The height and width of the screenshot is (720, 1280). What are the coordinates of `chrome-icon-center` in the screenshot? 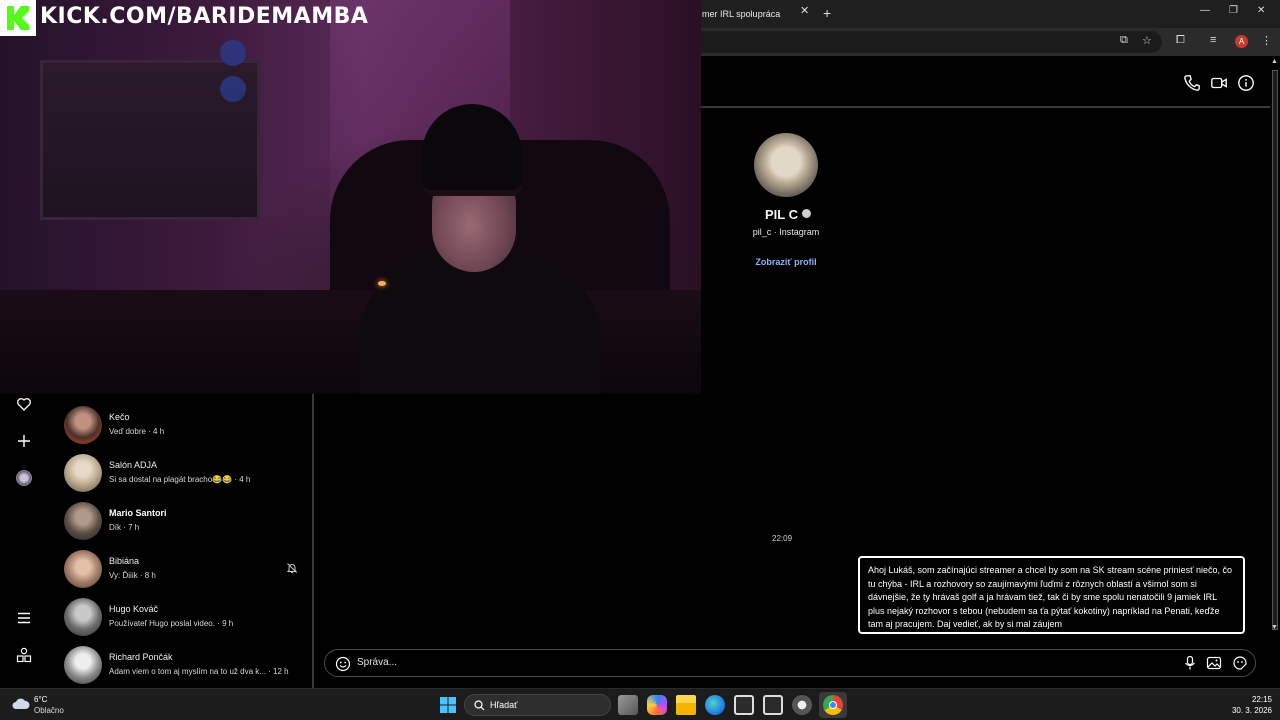 It's located at (833, 705).